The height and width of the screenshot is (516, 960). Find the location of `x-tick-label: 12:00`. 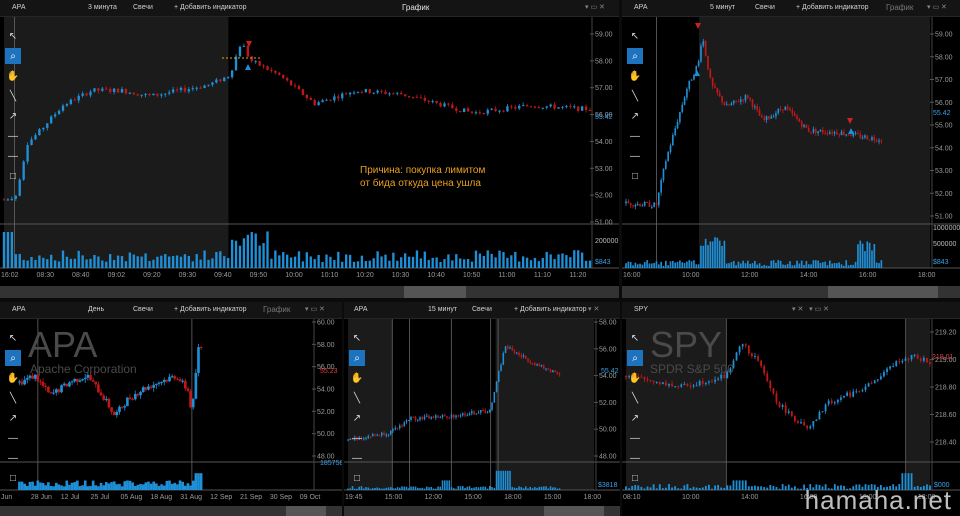

x-tick-label: 12:00 is located at coordinates (750, 275).